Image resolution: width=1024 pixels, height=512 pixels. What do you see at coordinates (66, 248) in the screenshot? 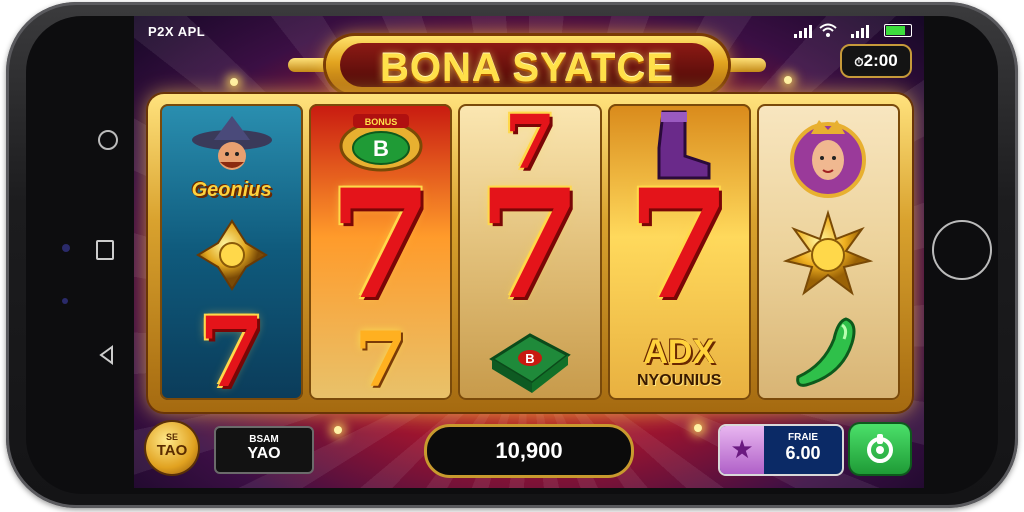
I see `front-sensor-icon` at bounding box center [66, 248].